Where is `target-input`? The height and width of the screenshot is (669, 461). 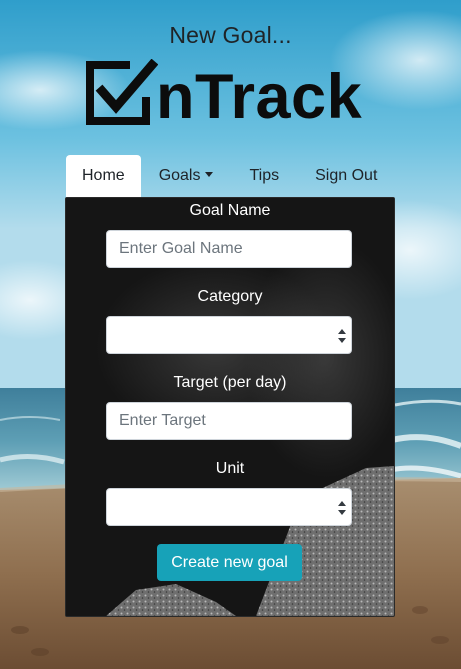 target-input is located at coordinates (229, 421).